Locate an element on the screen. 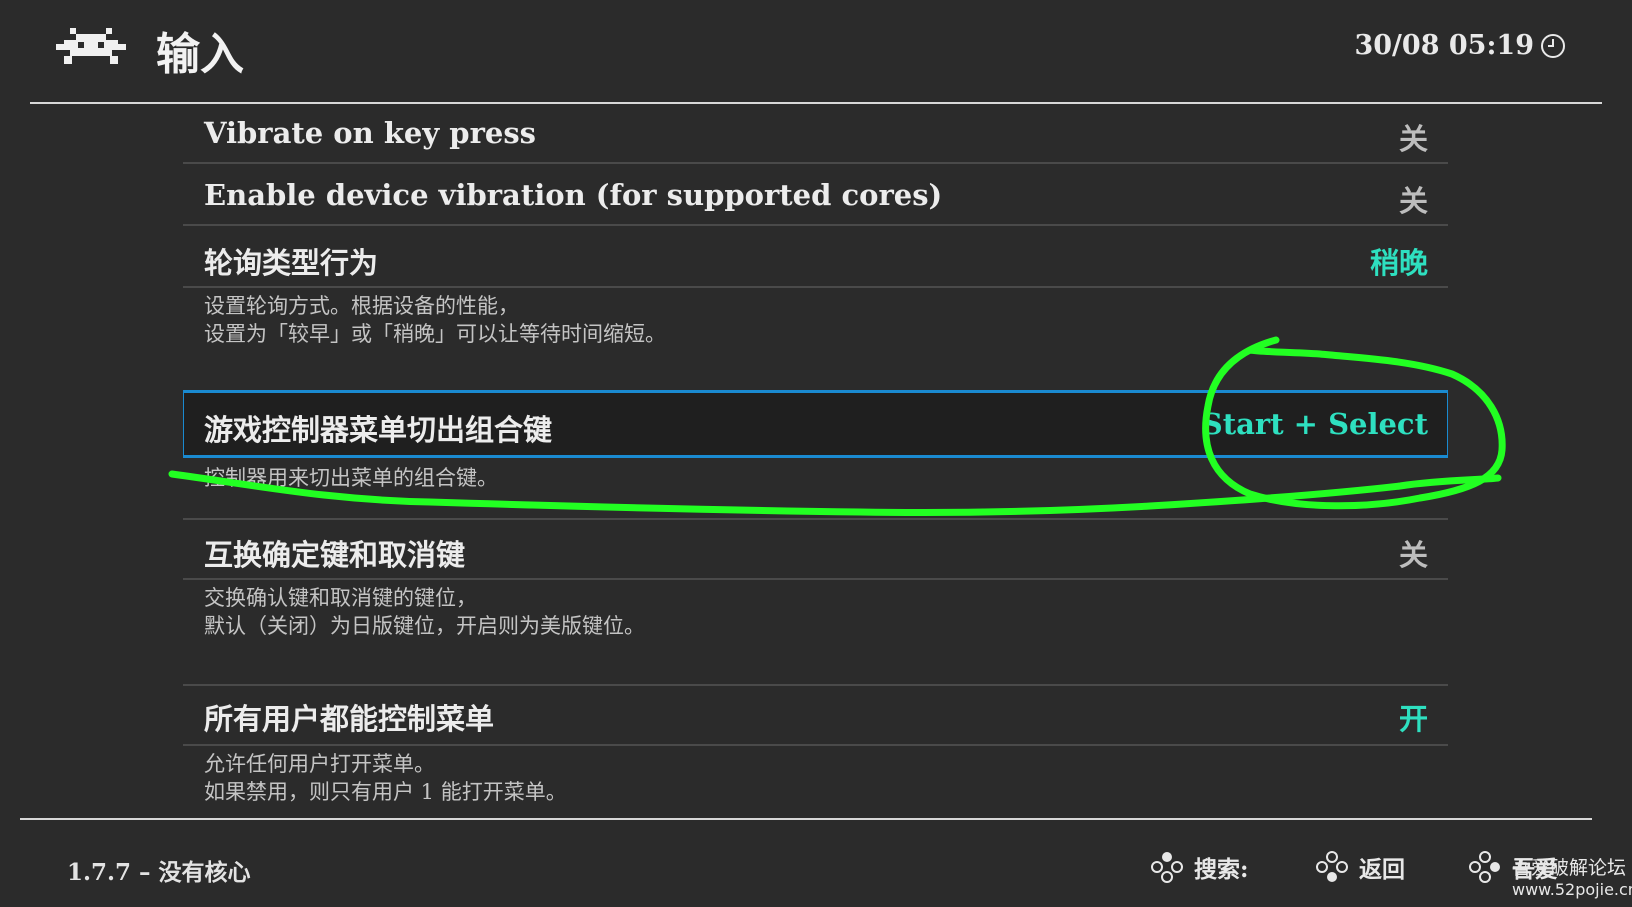  search-action-label: 搜索: is located at coordinates (1221, 869).